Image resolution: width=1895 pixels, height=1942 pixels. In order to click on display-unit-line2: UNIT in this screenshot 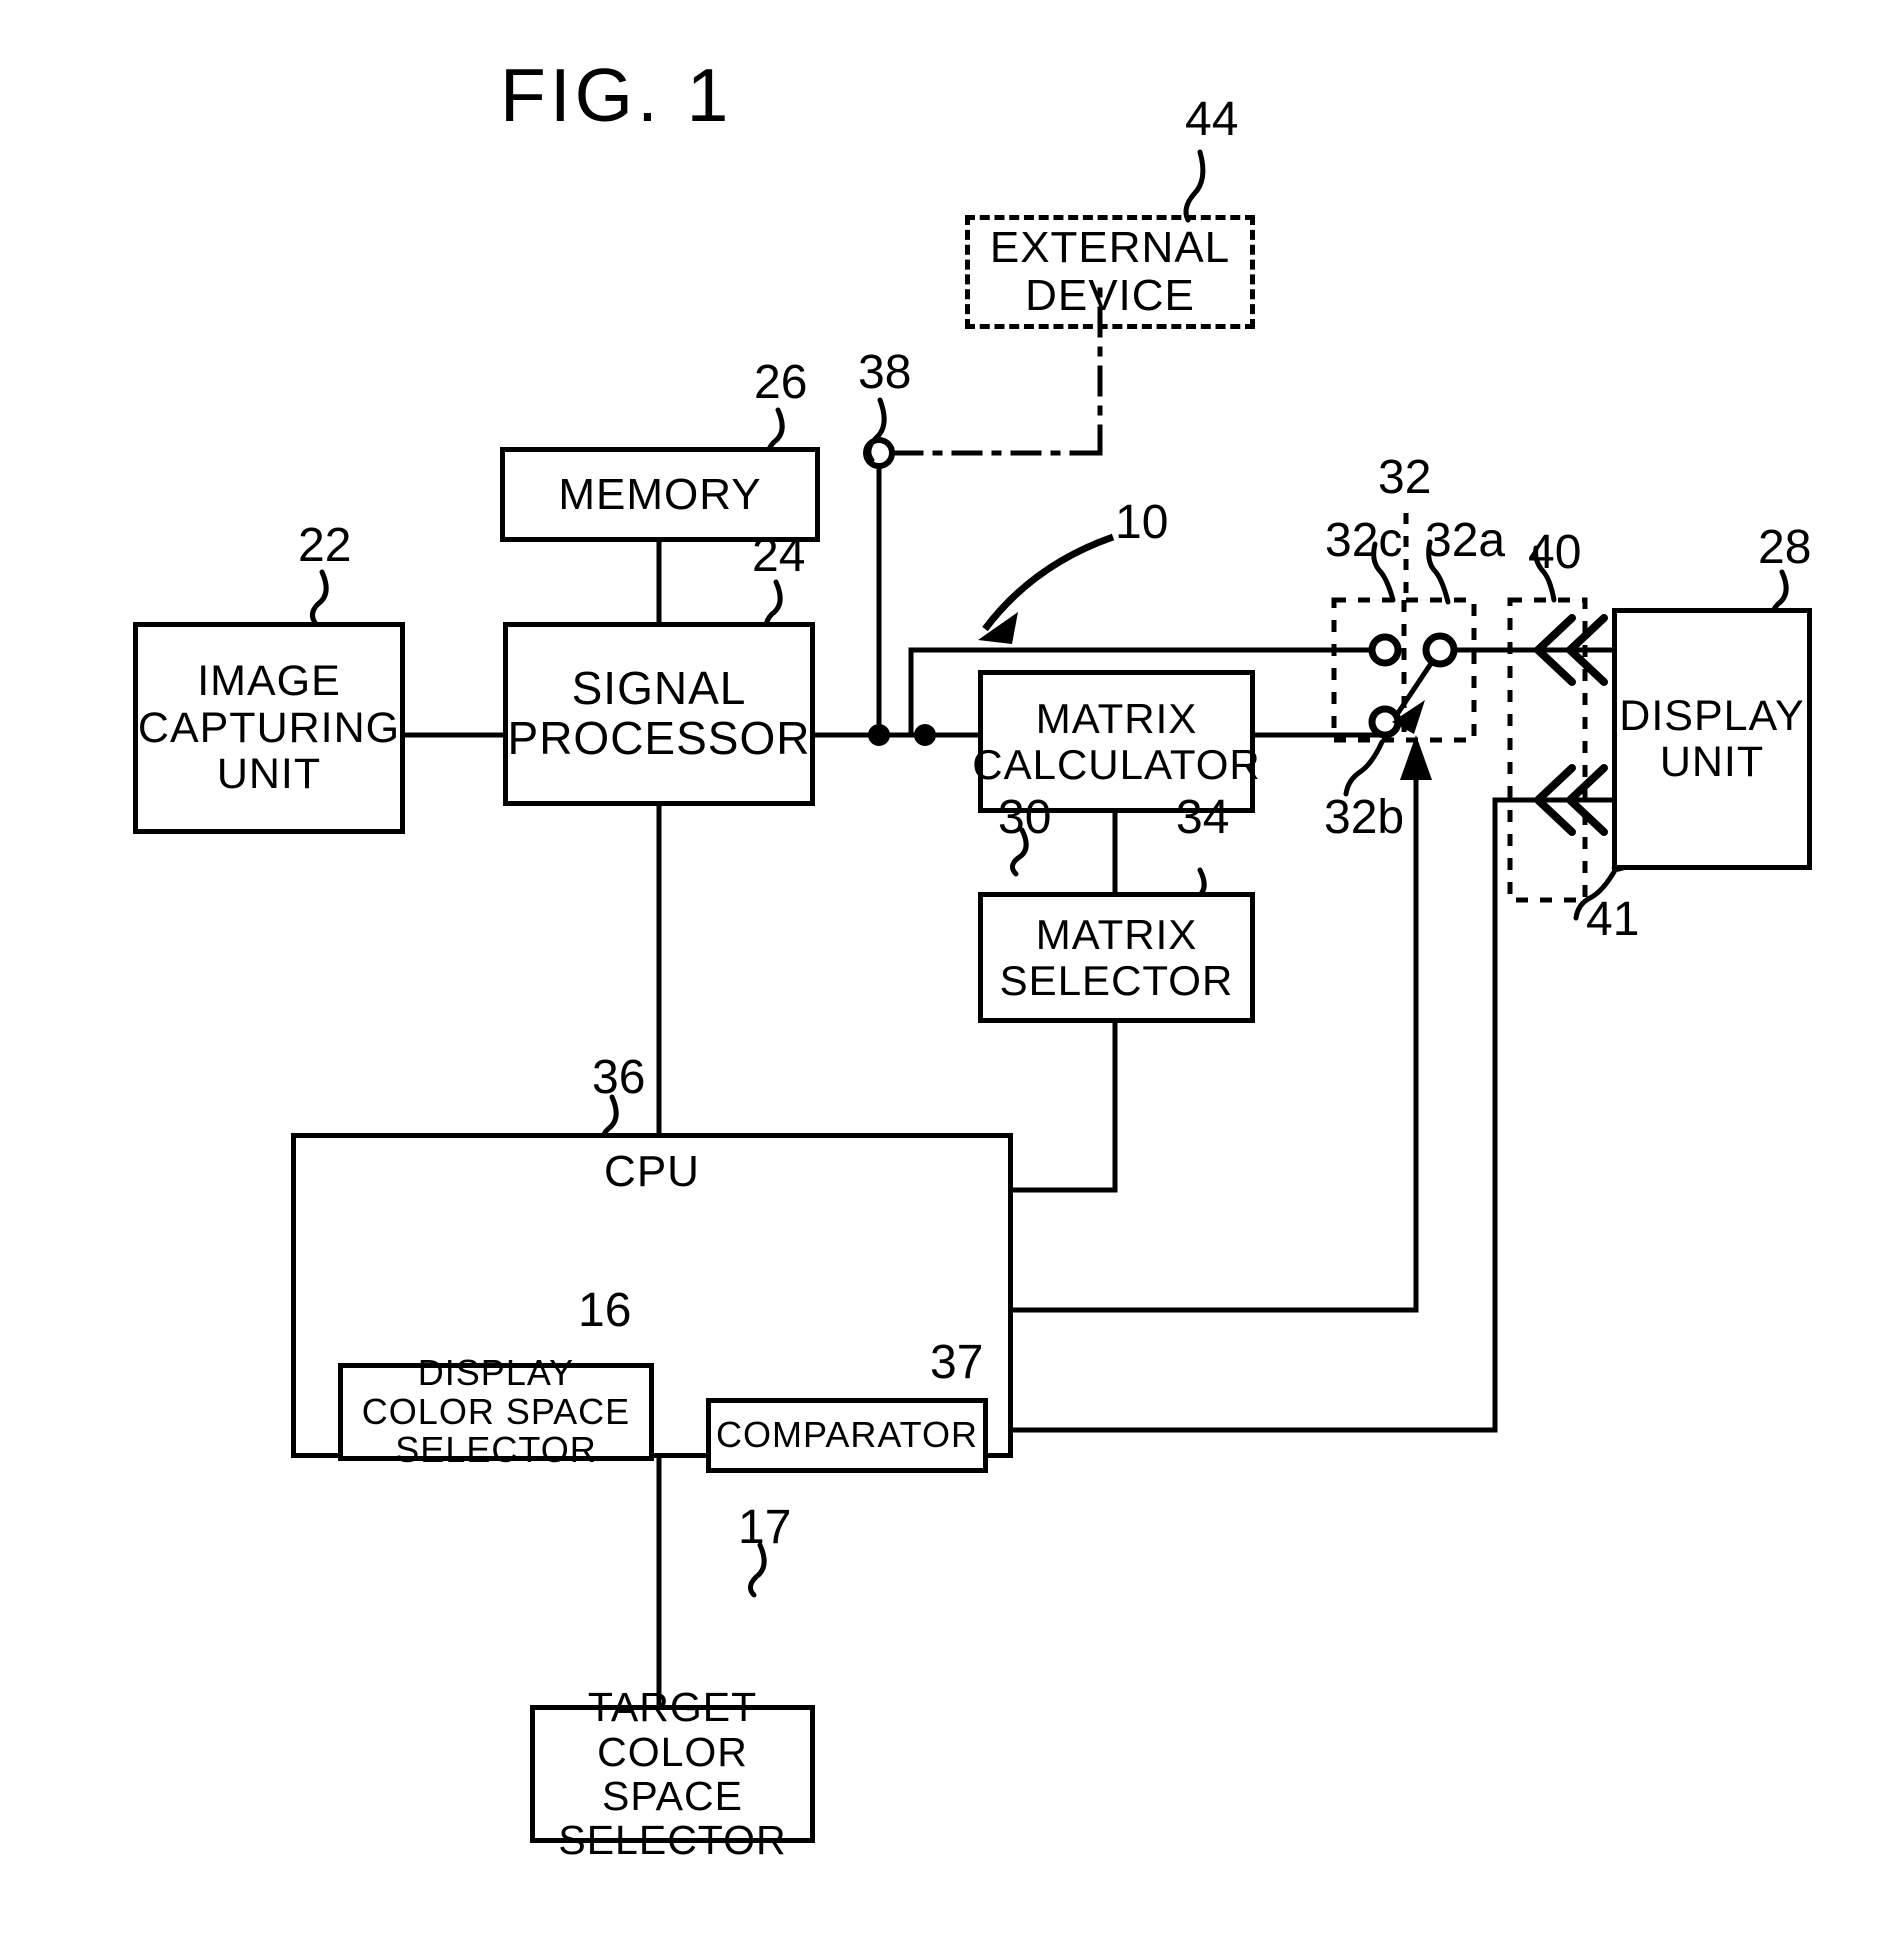, I will do `click(1712, 762)`.